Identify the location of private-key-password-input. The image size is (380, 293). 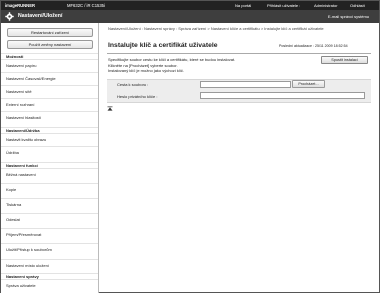
(282, 95).